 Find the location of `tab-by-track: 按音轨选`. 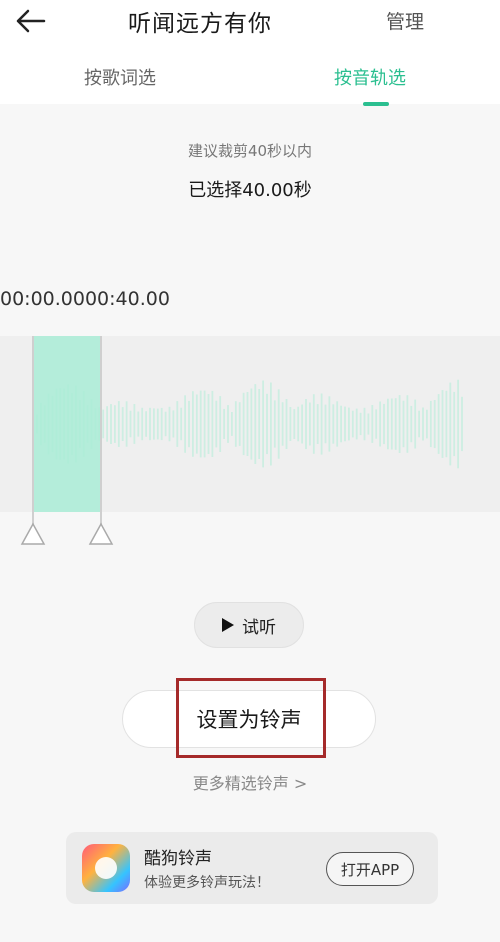

tab-by-track: 按音轨选 is located at coordinates (370, 77).